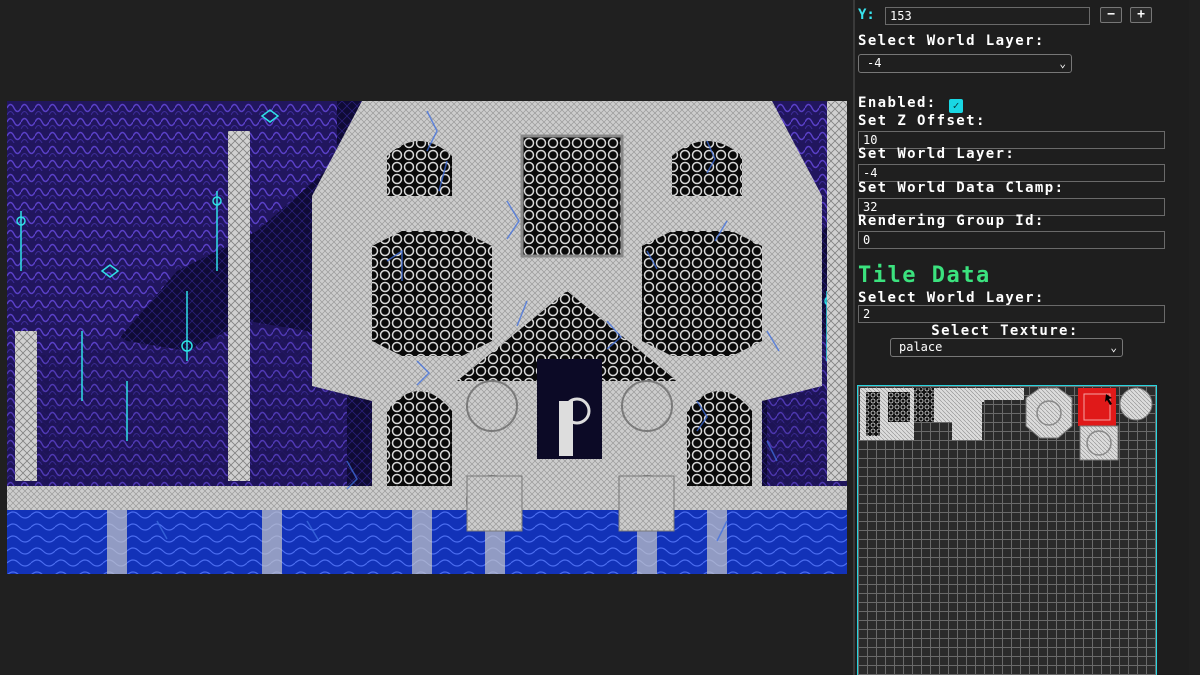 This screenshot has height=675, width=1200. I want to click on texture-atlas-tiles, so click(1007, 530).